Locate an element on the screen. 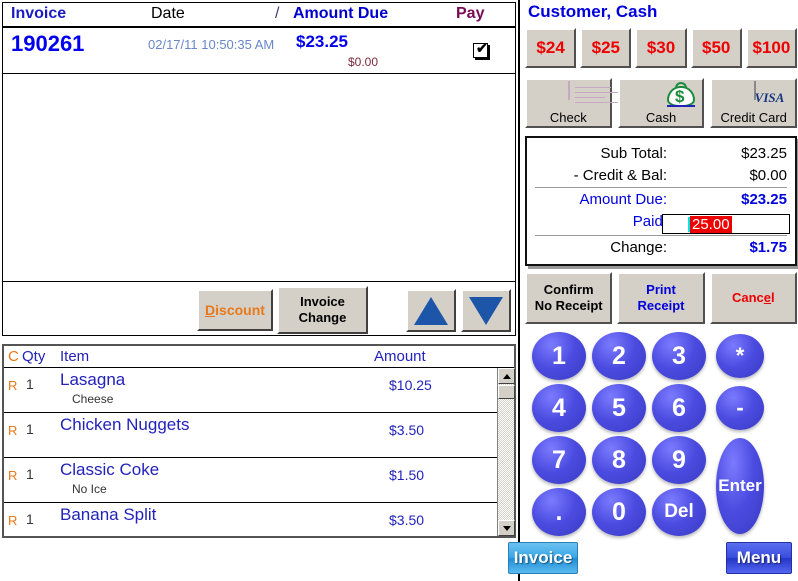  row-item-name: Chicken Nuggets is located at coordinates (125, 424).